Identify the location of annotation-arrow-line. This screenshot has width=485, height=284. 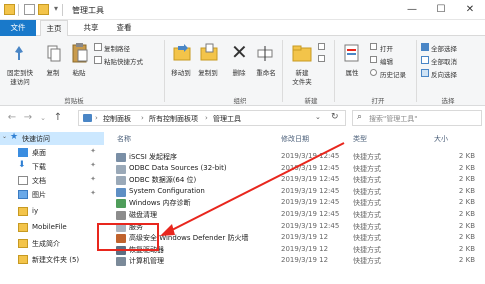
(256, 187).